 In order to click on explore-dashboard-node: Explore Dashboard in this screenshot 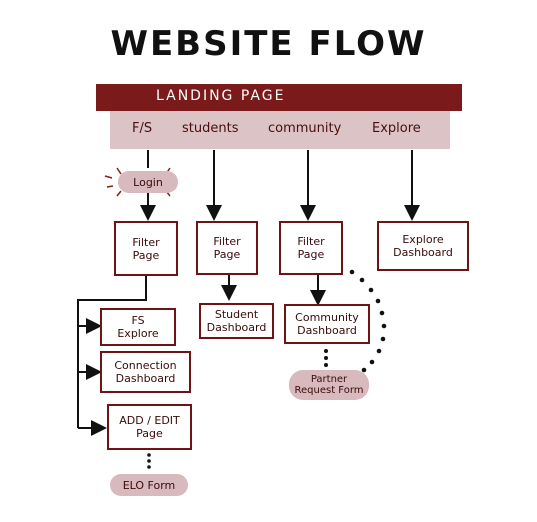, I will do `click(423, 246)`.